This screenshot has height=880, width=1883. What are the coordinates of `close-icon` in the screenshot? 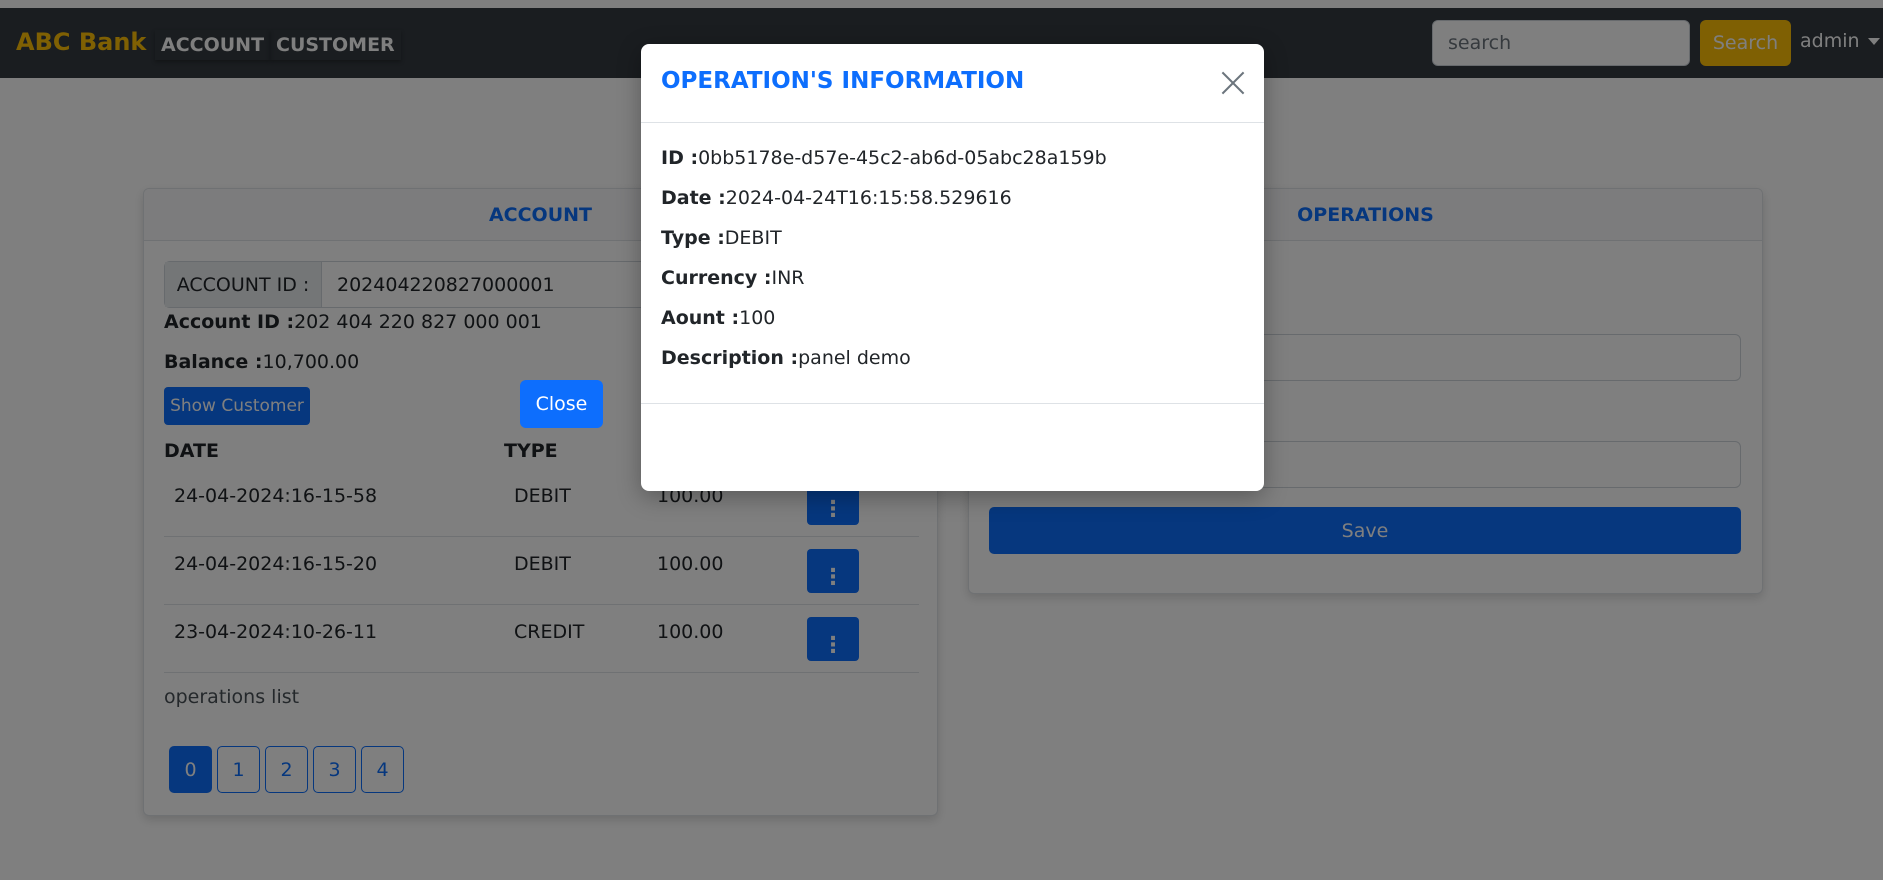 It's located at (1233, 83).